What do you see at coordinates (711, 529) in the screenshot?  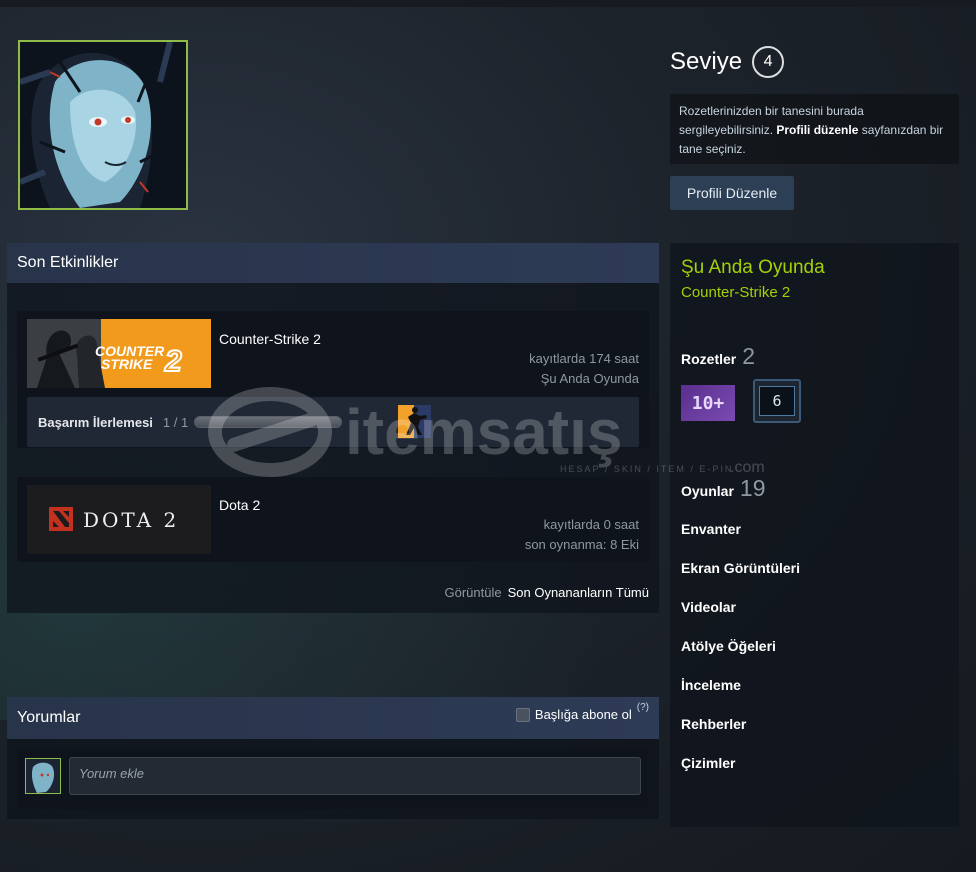 I see `sidebar-item-inventory: Envanter` at bounding box center [711, 529].